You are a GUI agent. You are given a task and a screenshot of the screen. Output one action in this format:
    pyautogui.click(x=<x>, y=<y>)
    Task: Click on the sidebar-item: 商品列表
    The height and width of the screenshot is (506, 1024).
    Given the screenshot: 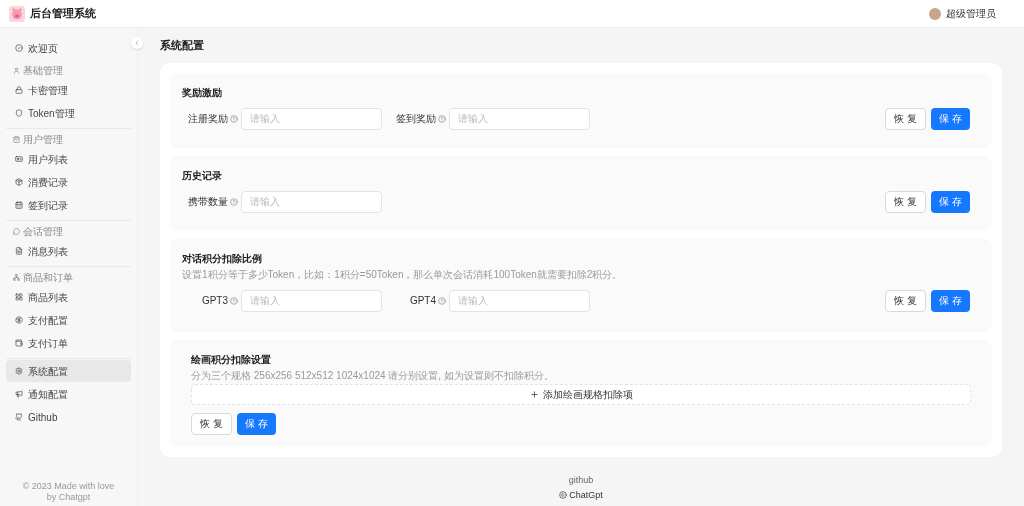 What is the action you would take?
    pyautogui.click(x=68, y=297)
    